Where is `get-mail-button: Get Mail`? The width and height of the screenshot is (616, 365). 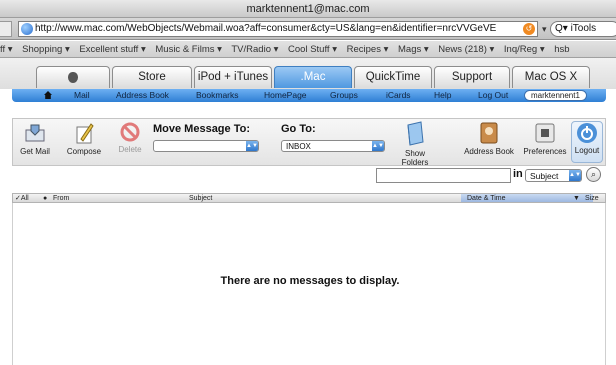 get-mail-button: Get Mail is located at coordinates (35, 138).